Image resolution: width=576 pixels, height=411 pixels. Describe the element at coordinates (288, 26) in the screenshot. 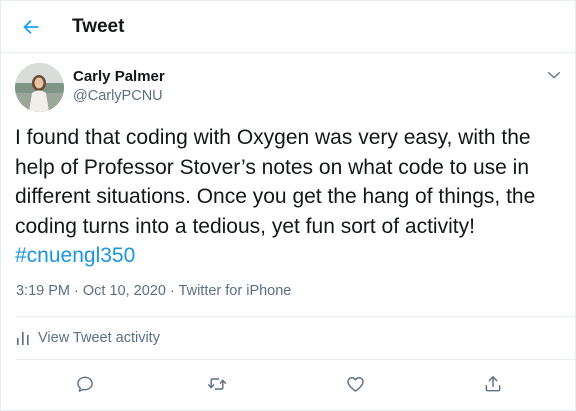

I see `tweet-header: Tweet` at that location.